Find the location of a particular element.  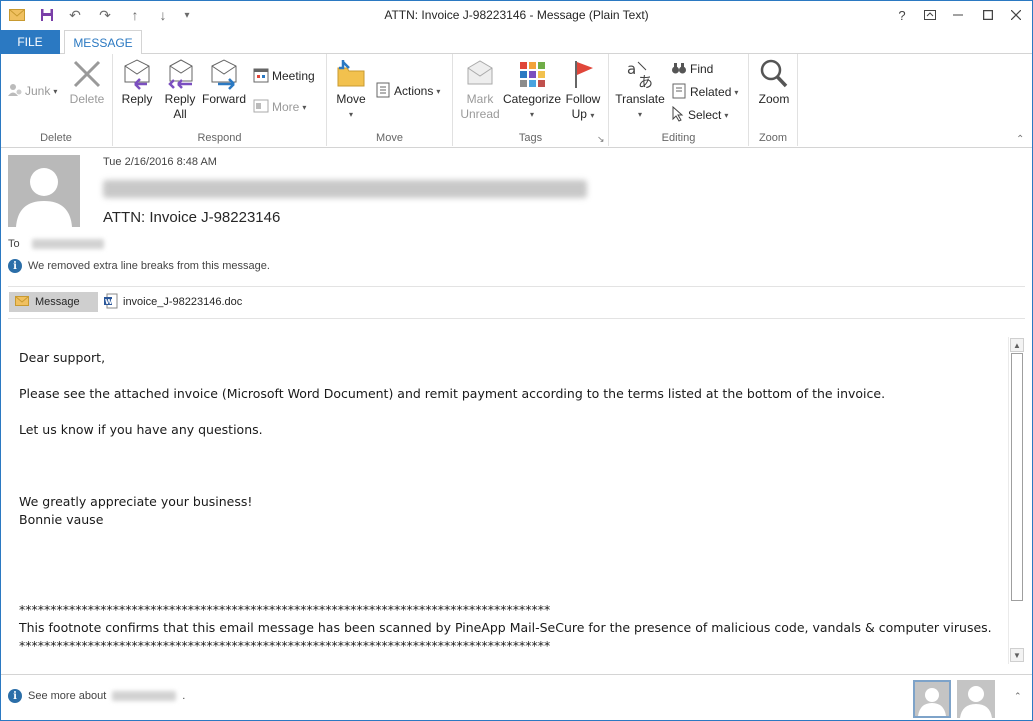

contact-name-redacted is located at coordinates (144, 696).